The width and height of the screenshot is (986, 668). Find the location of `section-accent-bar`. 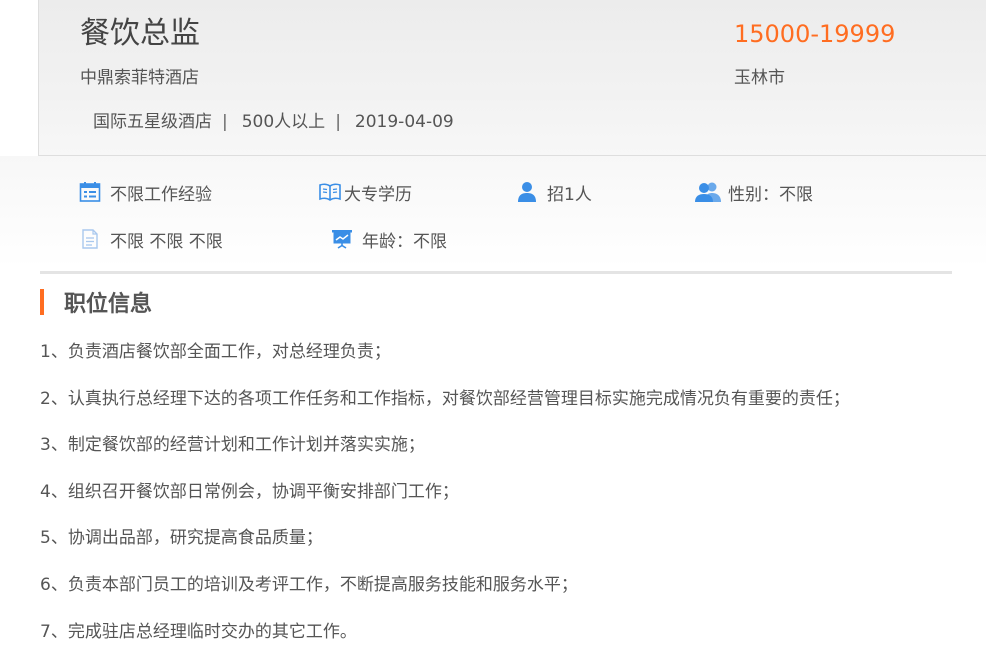

section-accent-bar is located at coordinates (42, 302).